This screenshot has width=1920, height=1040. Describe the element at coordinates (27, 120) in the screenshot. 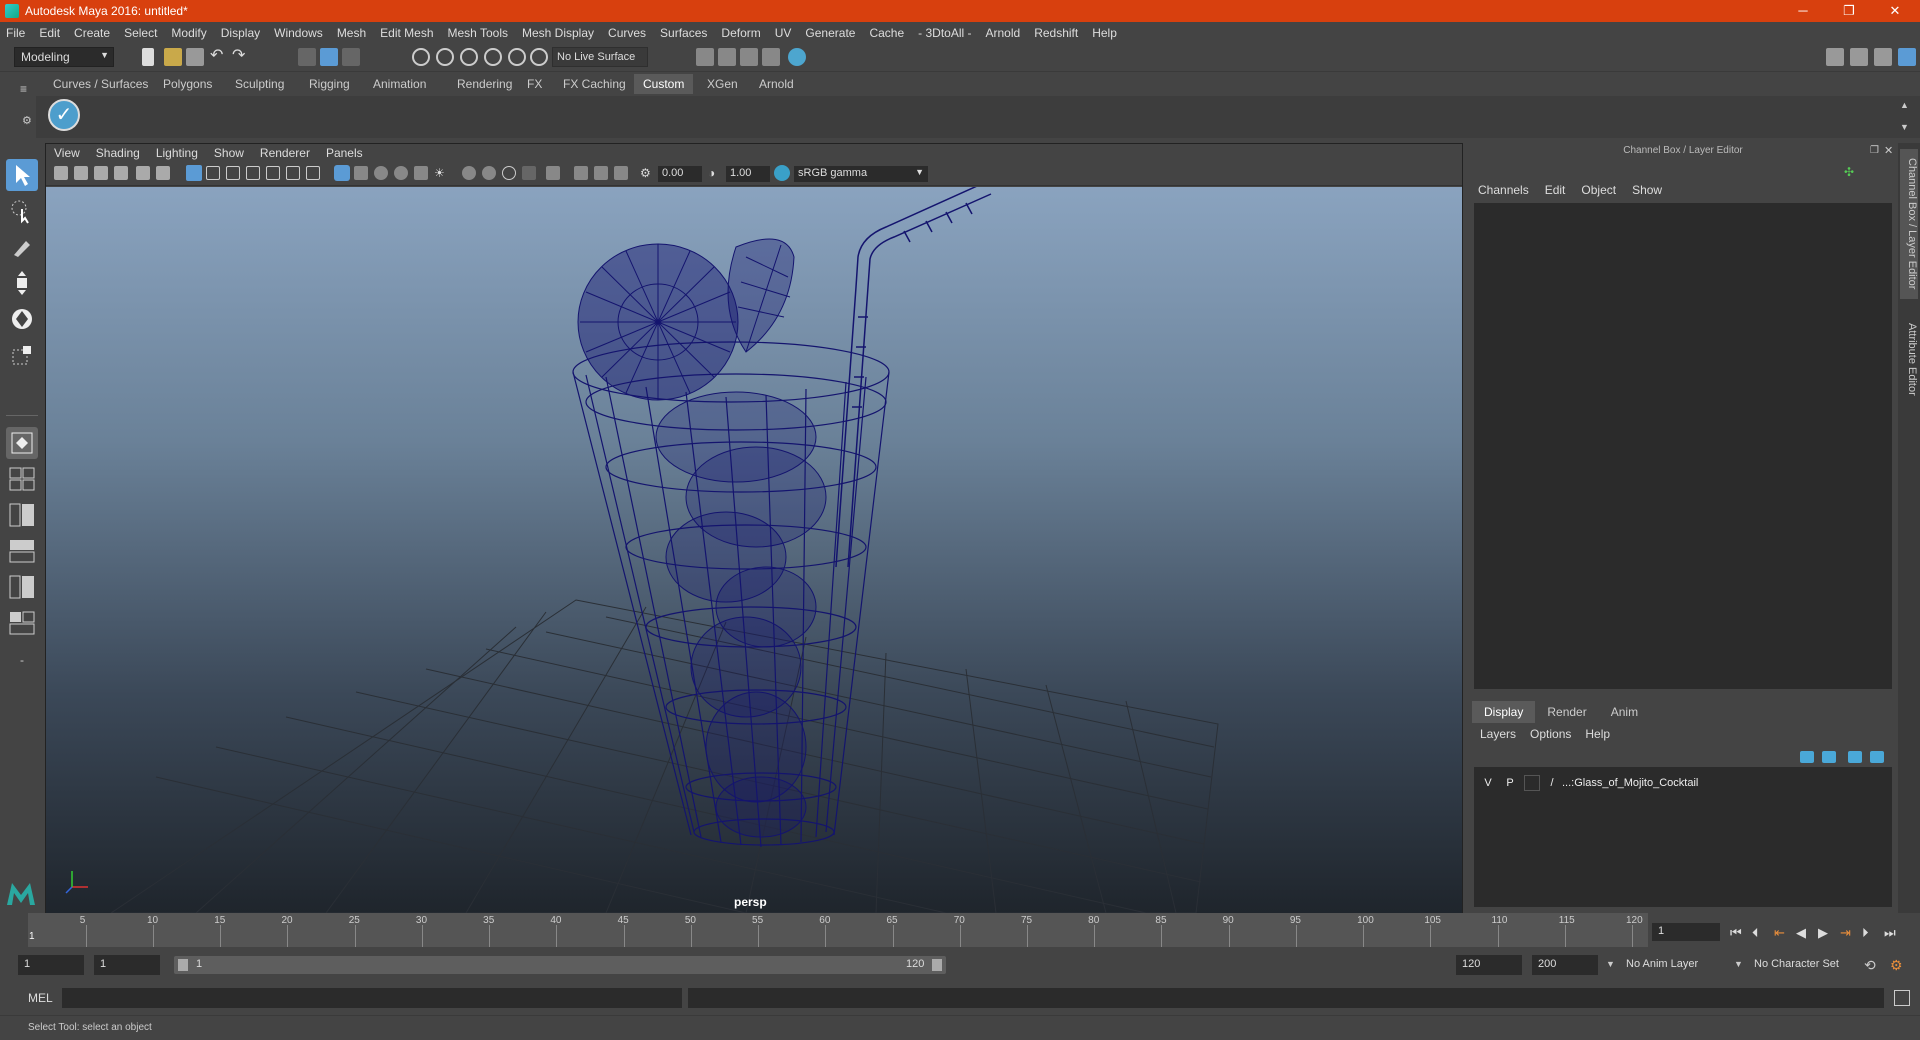

I see `shelf-settings-icon: ⚙` at that location.